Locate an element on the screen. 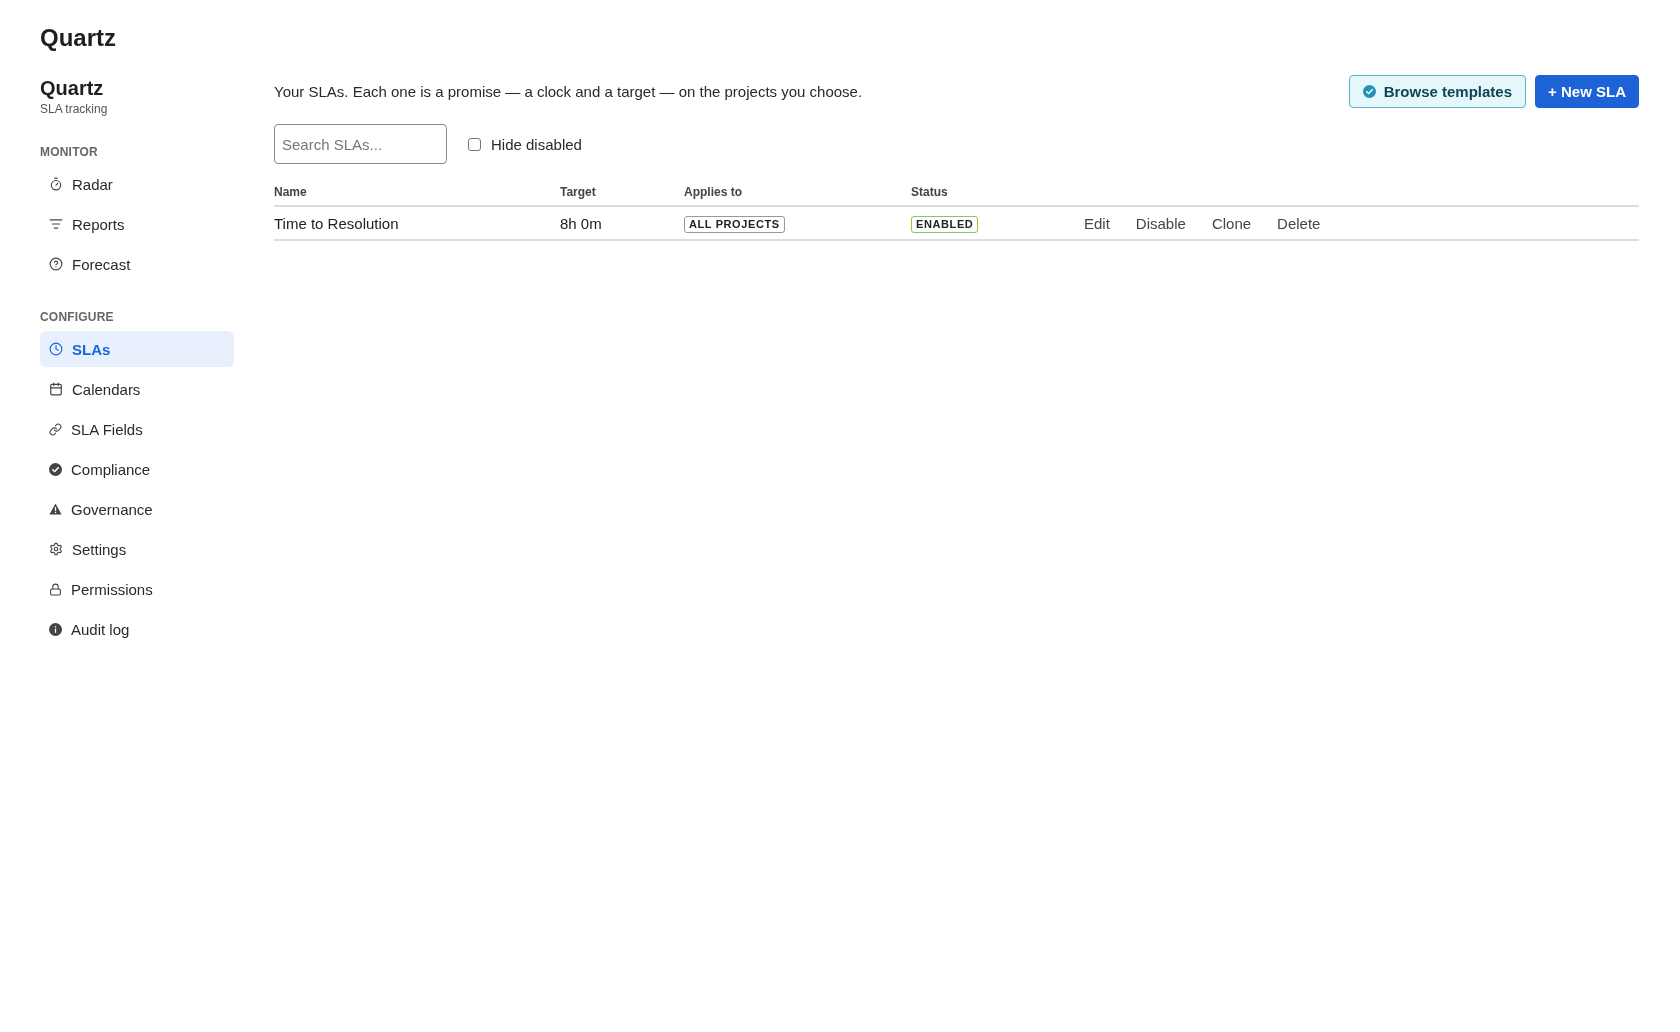 This screenshot has height=1032, width=1680. sidebar-item: Reports is located at coordinates (137, 224).